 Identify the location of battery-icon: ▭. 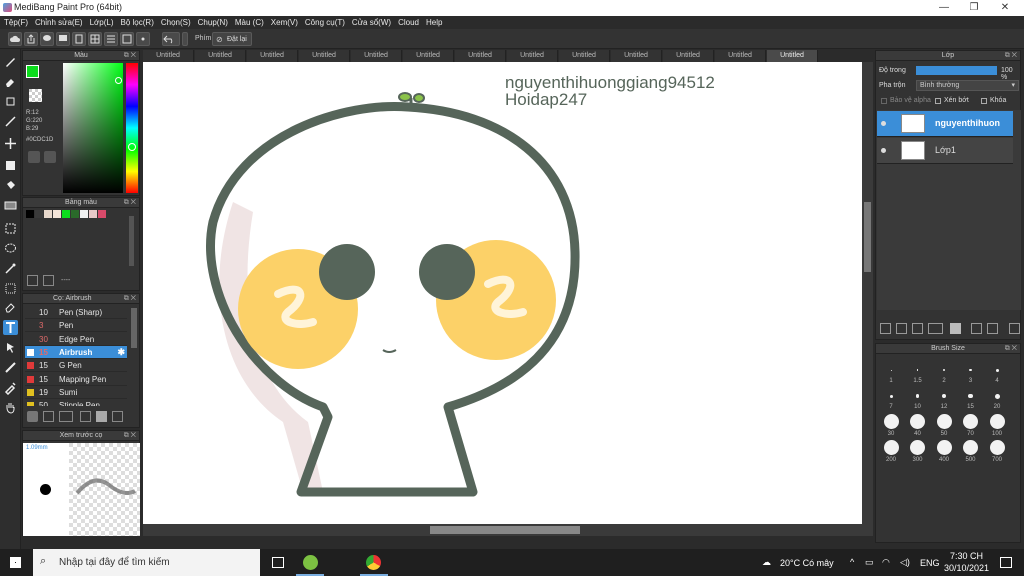
(869, 562).